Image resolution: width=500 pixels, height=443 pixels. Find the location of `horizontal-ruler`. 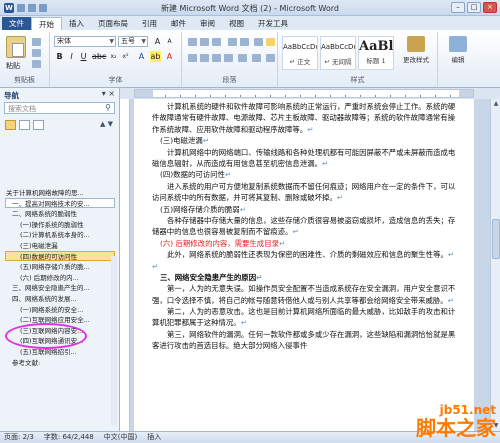

horizontal-ruler is located at coordinates (304, 93).